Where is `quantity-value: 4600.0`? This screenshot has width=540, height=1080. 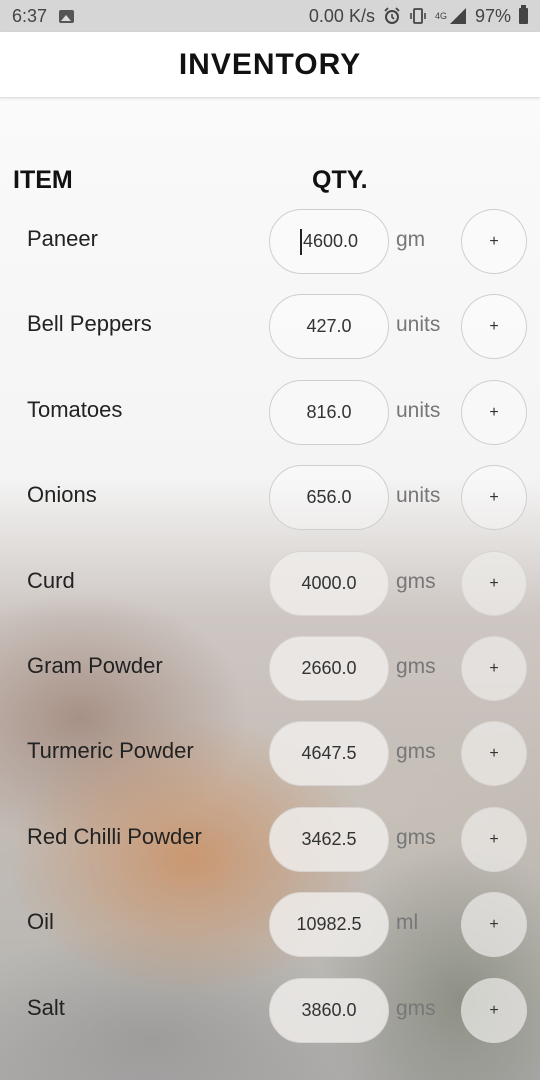
quantity-value: 4600.0 is located at coordinates (330, 241).